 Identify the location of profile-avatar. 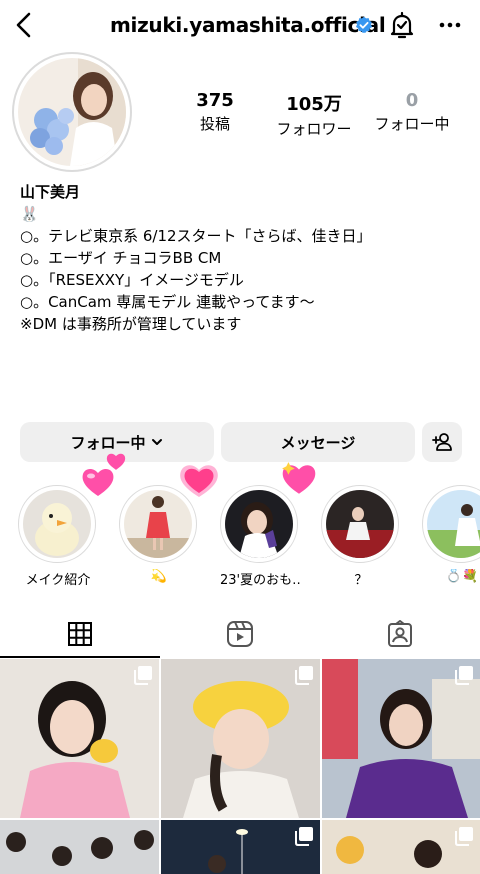
(72, 112).